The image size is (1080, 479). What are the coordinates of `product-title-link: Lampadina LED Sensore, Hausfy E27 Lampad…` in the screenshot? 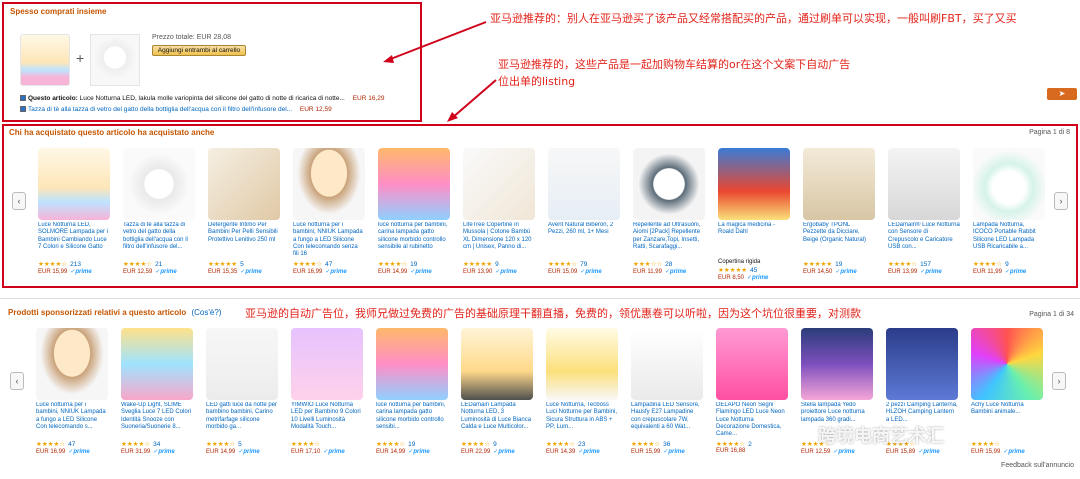 It's located at (667, 420).